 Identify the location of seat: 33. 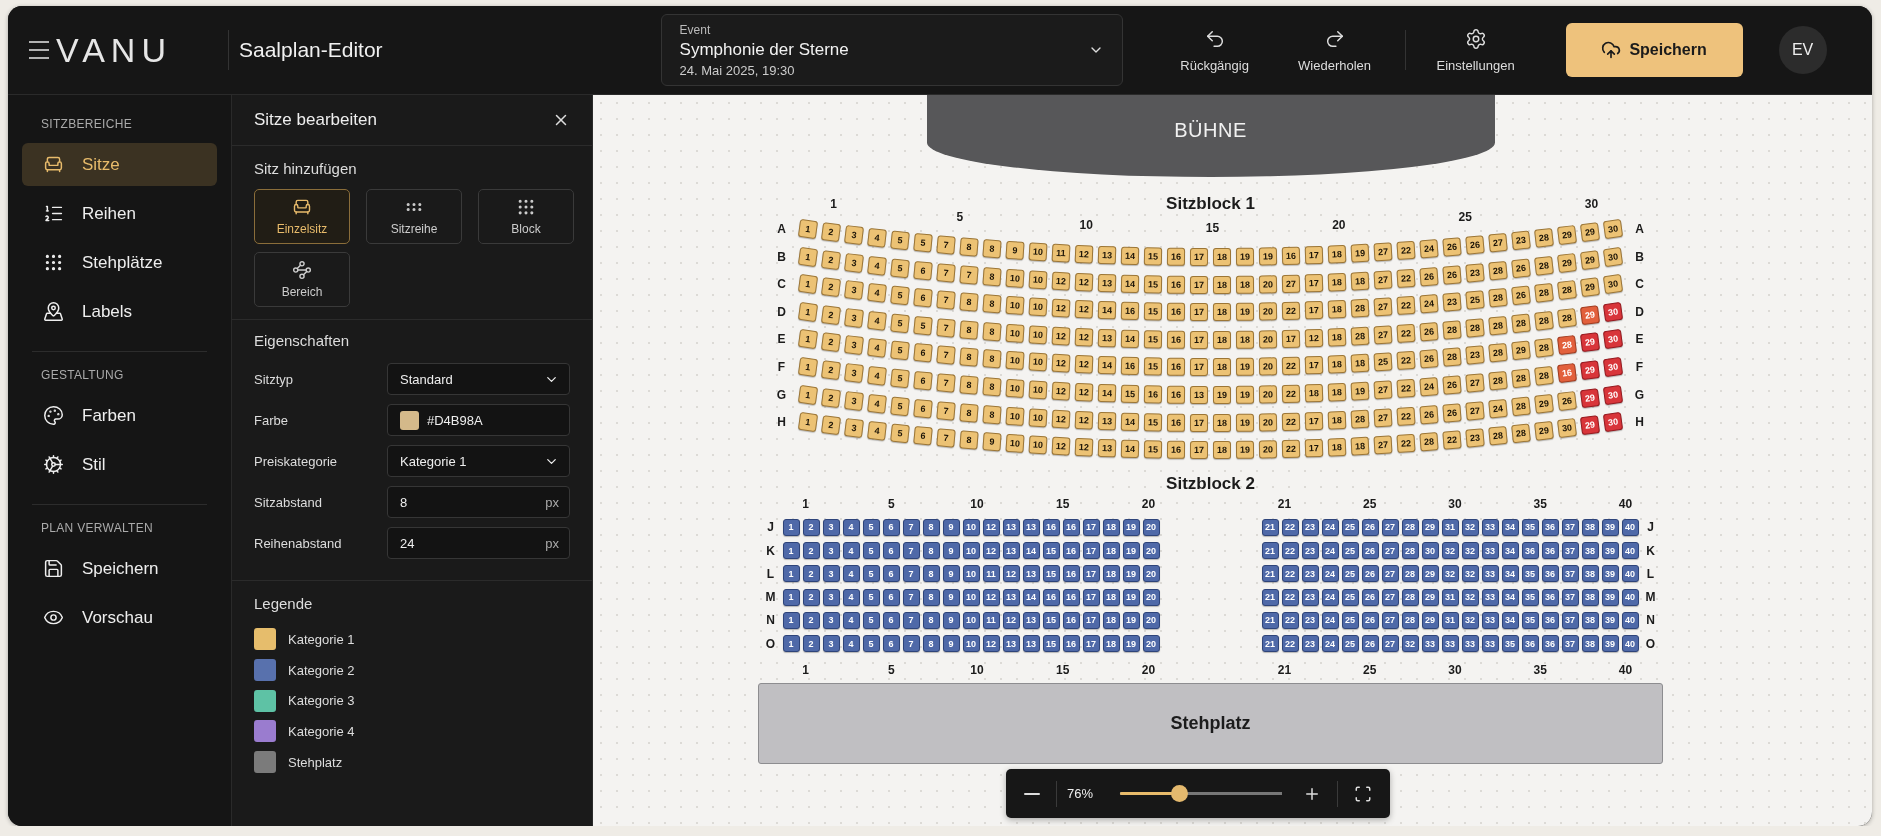
(1490, 527).